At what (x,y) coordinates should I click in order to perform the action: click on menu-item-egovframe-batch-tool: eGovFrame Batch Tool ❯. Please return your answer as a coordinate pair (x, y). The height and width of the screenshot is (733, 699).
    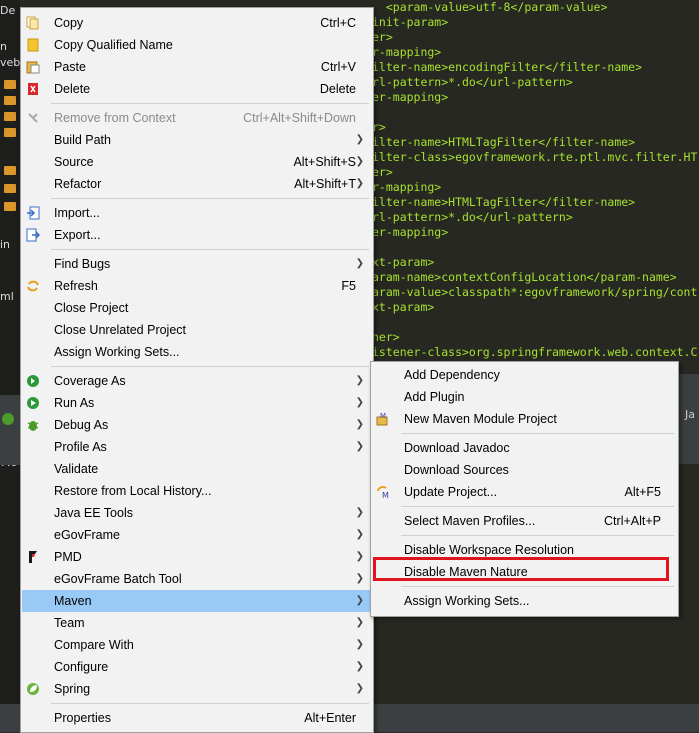
    Looking at the image, I should click on (197, 579).